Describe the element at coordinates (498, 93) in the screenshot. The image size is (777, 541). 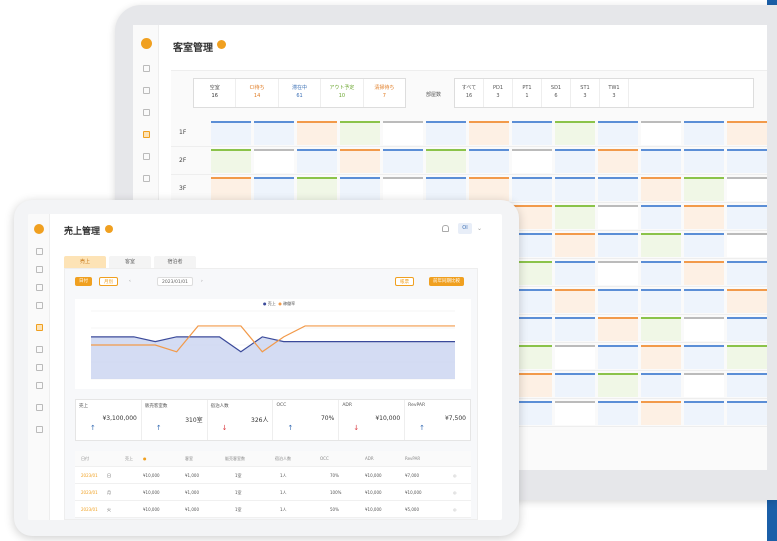
I see `type-pd1: PD1 3` at that location.